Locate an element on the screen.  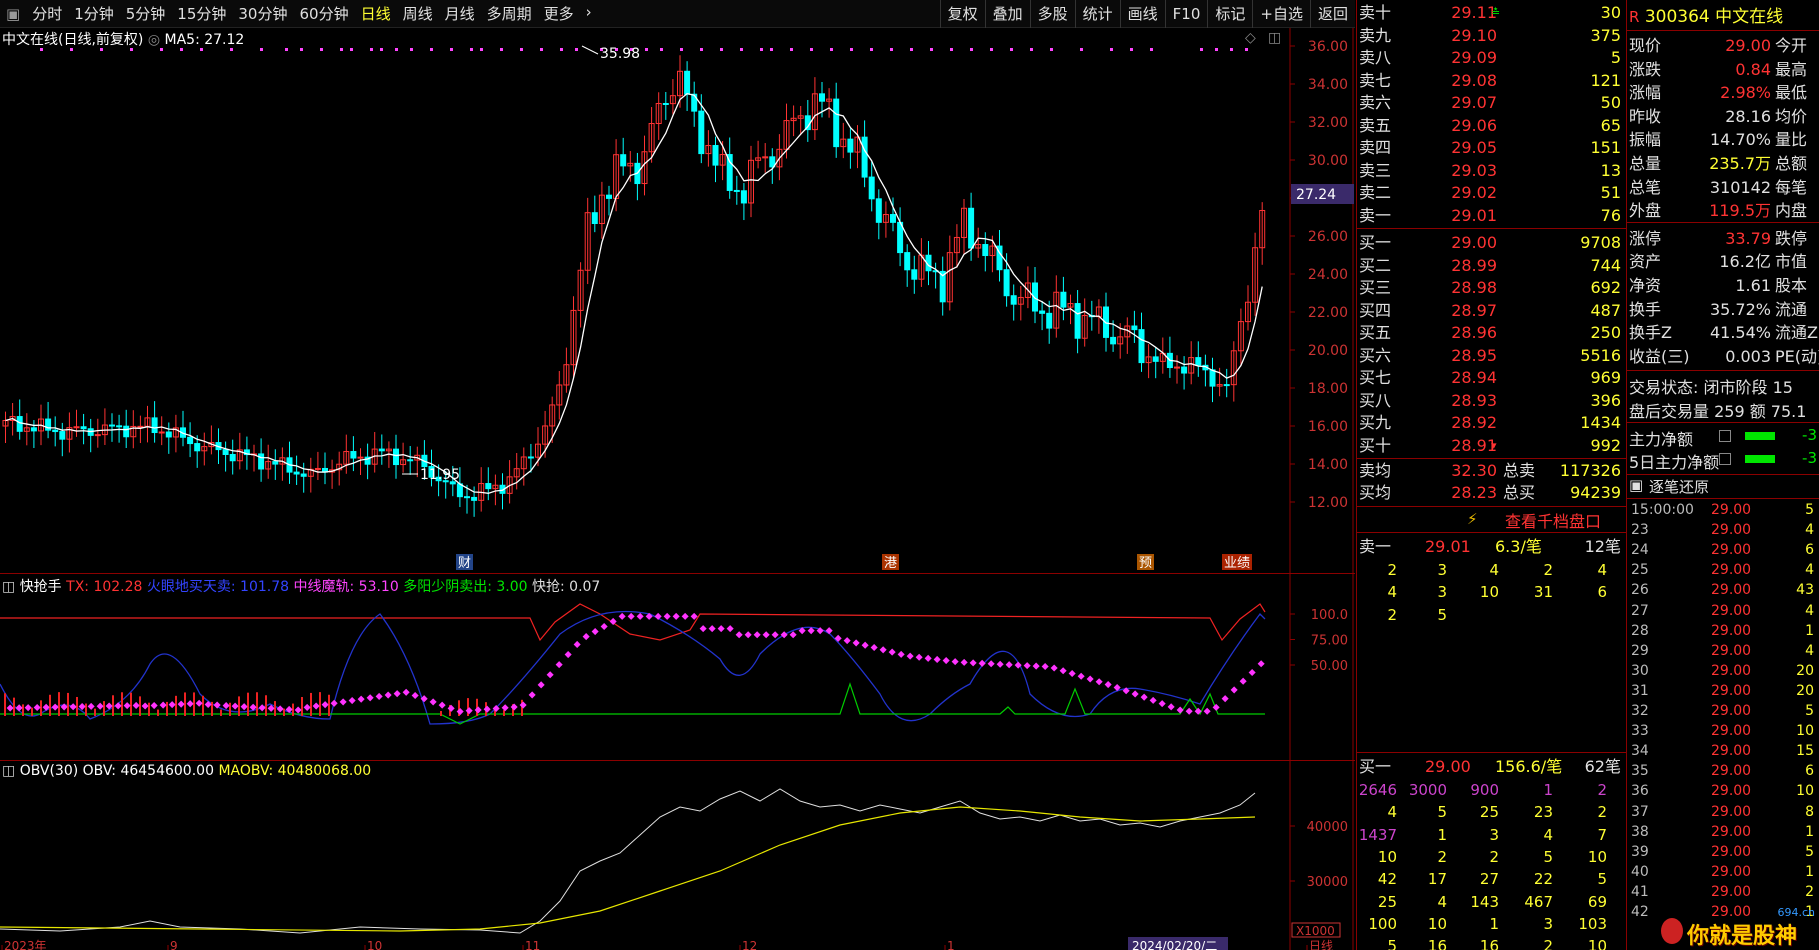
tick-row: 26 29.00 43 is located at coordinates (1723, 590).